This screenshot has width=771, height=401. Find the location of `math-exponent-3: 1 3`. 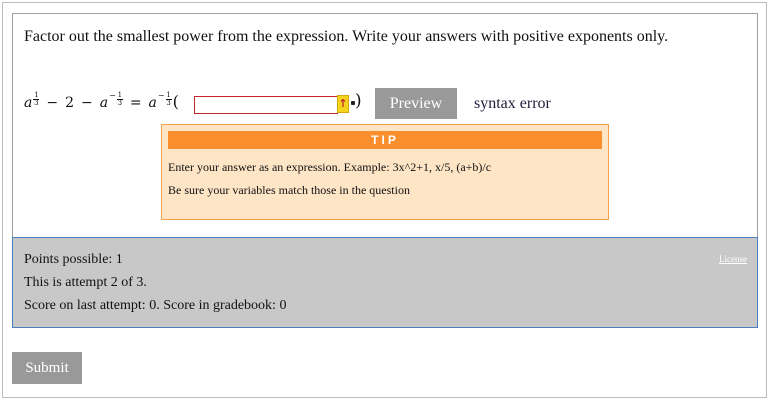

math-exponent-3: 1 3 is located at coordinates (168, 99).